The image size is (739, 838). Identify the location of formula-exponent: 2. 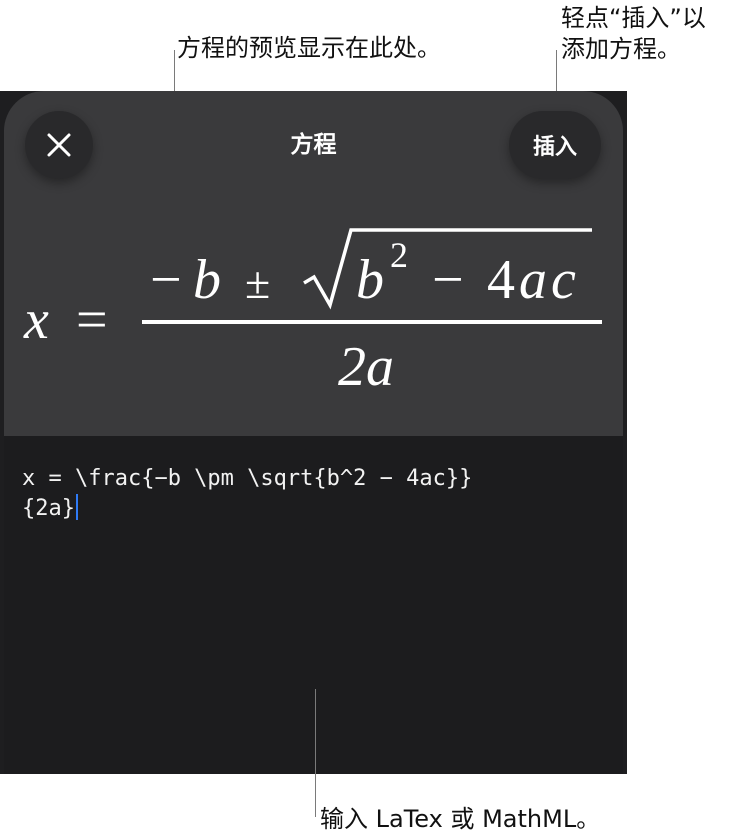
(399, 255).